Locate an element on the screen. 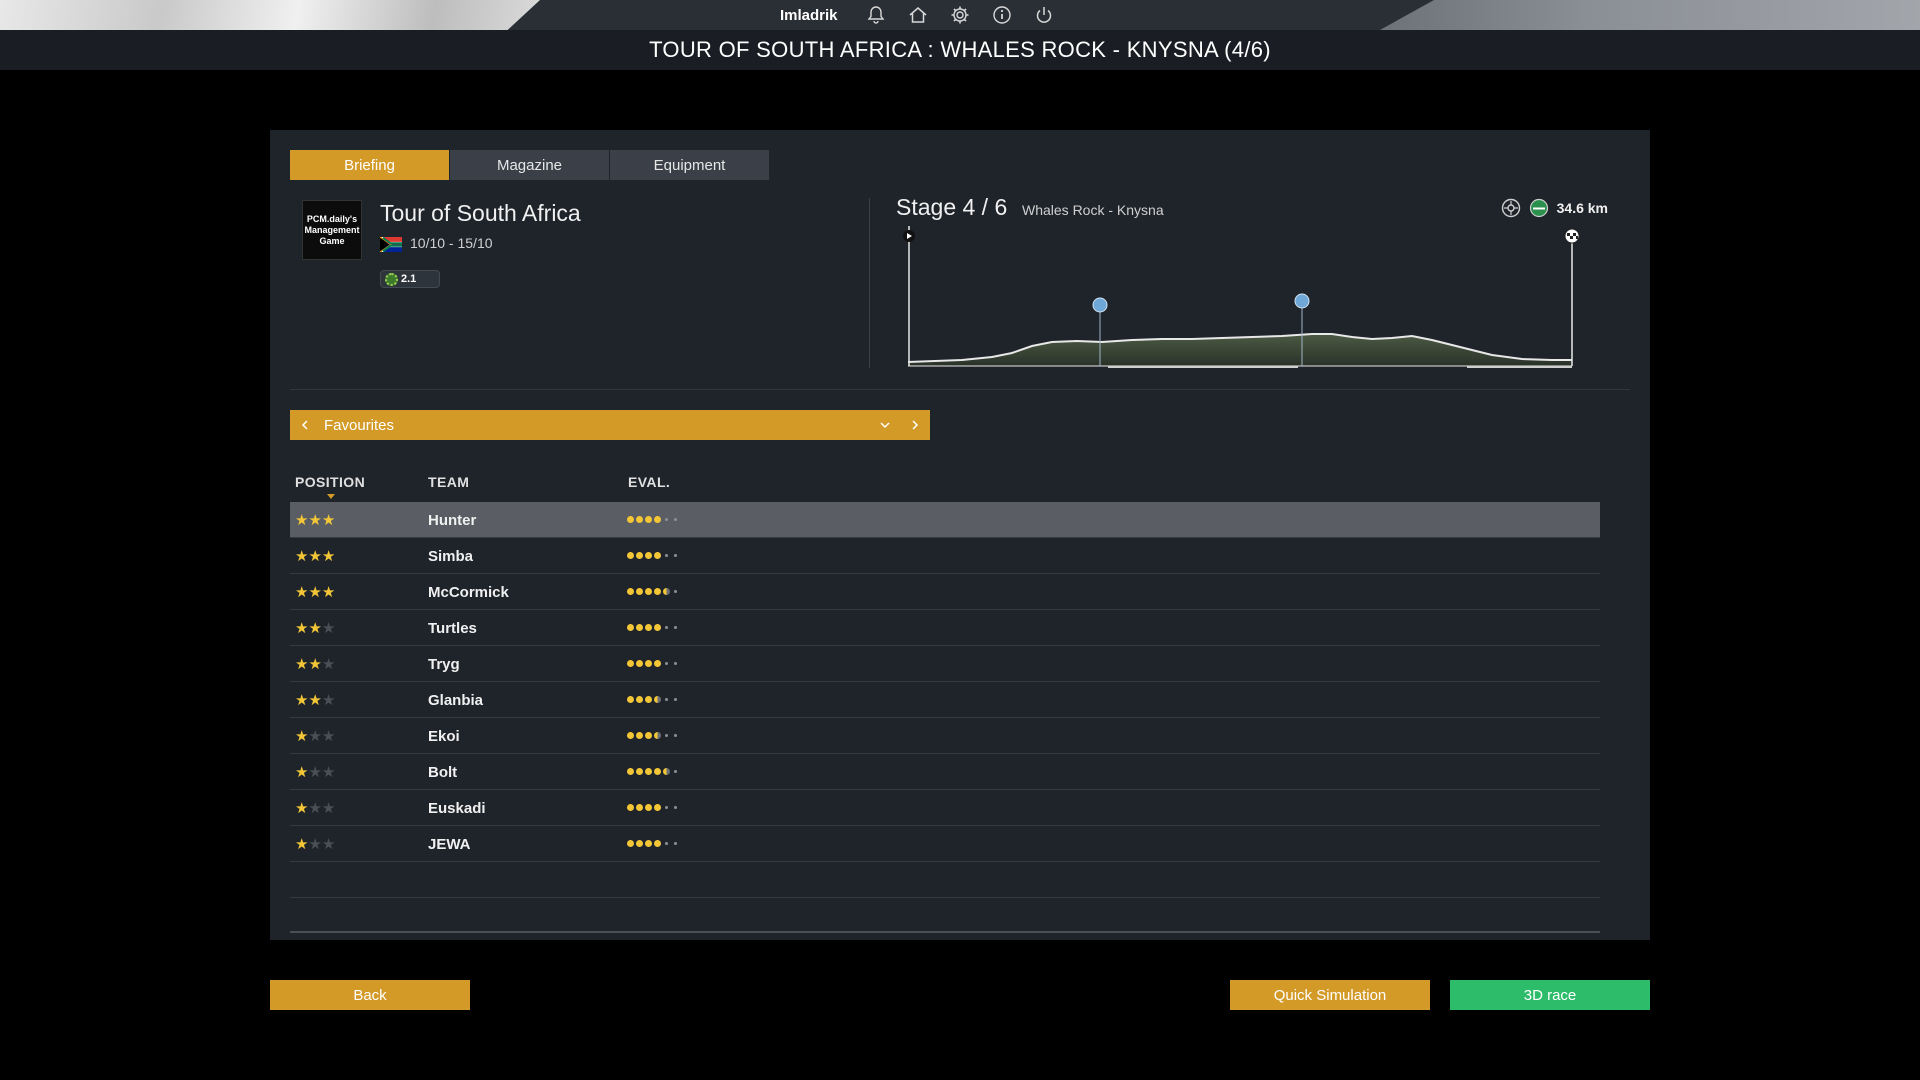 This screenshot has width=1920, height=1080. selector-next-button is located at coordinates (915, 425).